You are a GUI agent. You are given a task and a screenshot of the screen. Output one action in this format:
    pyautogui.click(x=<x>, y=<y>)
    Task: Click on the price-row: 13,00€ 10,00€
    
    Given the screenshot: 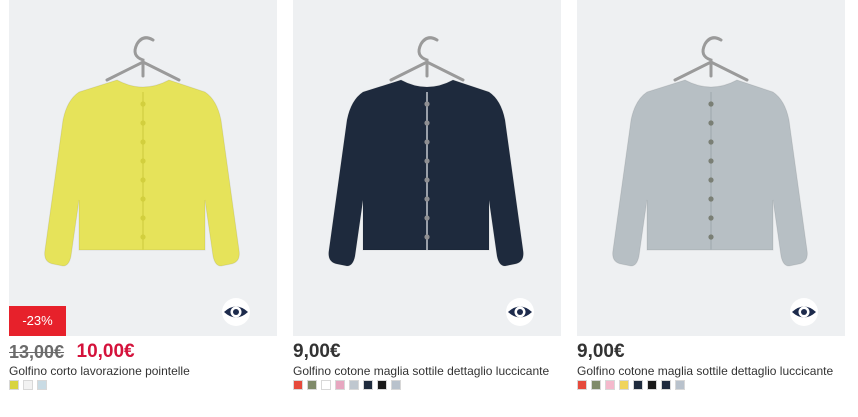 What is the action you would take?
    pyautogui.click(x=72, y=353)
    